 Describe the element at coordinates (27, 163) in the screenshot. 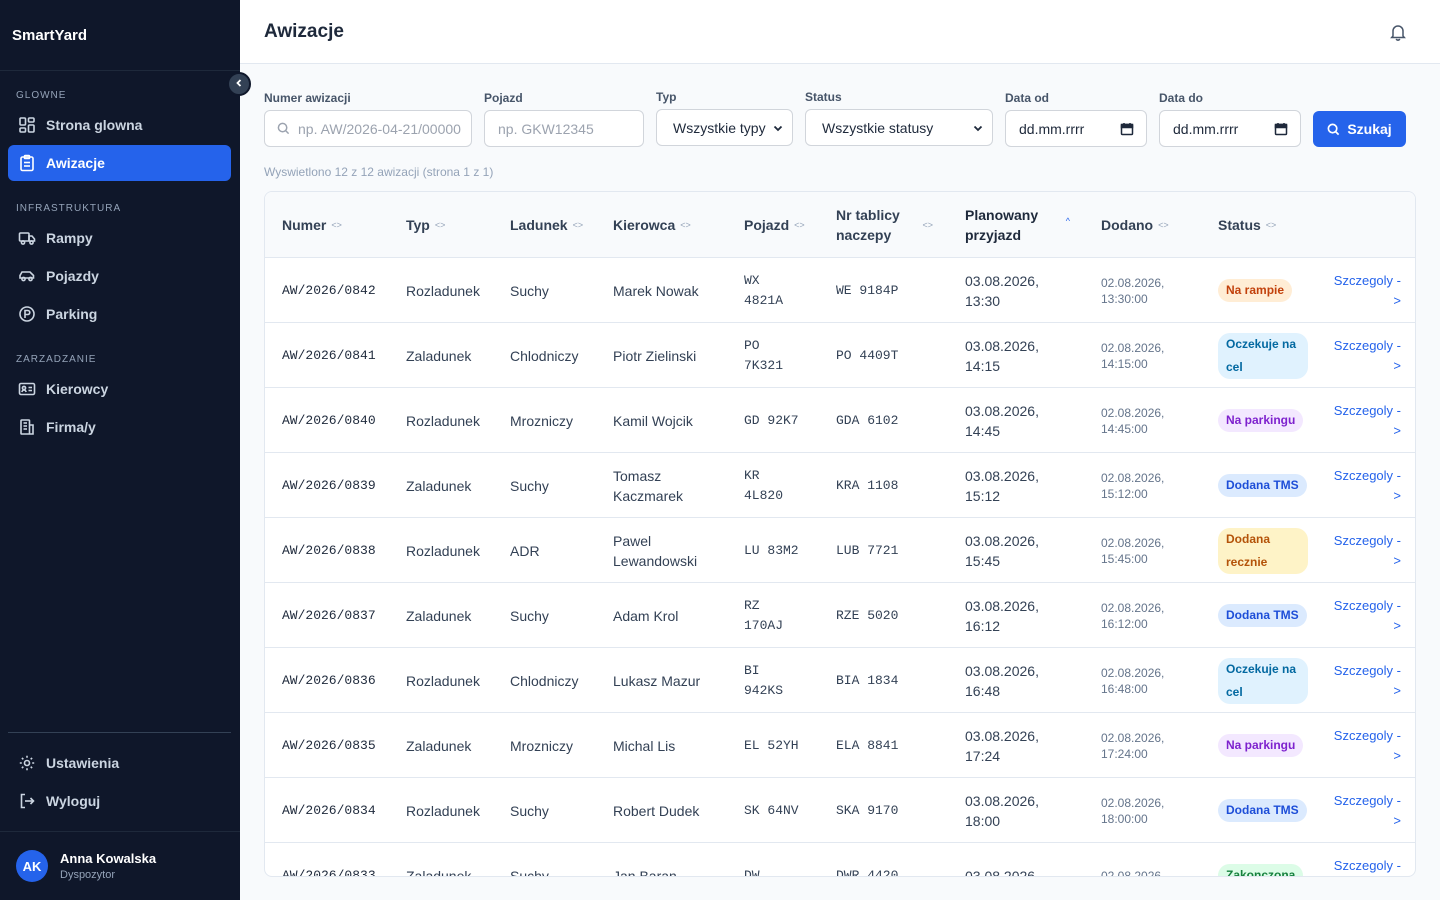

I see `clipboard-icon` at that location.